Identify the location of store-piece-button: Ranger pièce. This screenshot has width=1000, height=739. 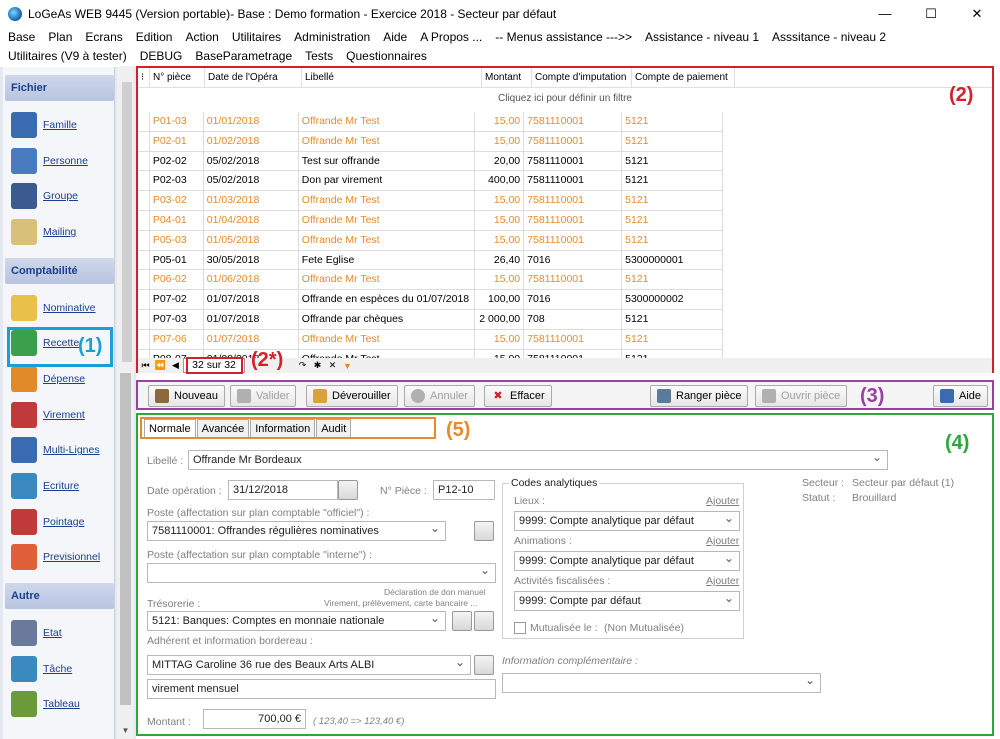
(699, 396).